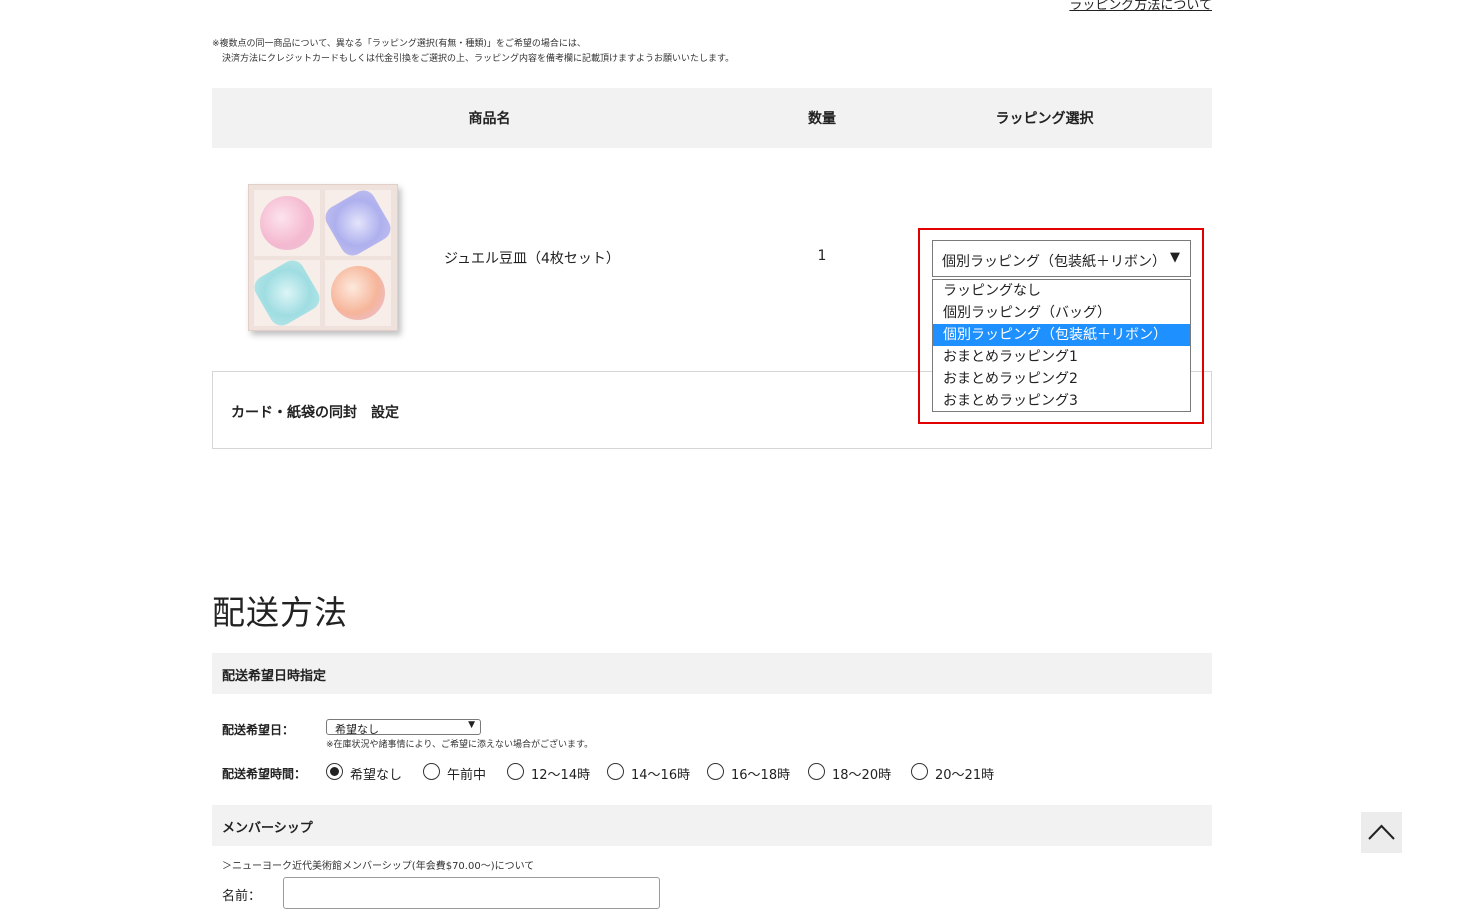 The height and width of the screenshot is (913, 1460). I want to click on time-radio-label: 14～16時, so click(661, 775).